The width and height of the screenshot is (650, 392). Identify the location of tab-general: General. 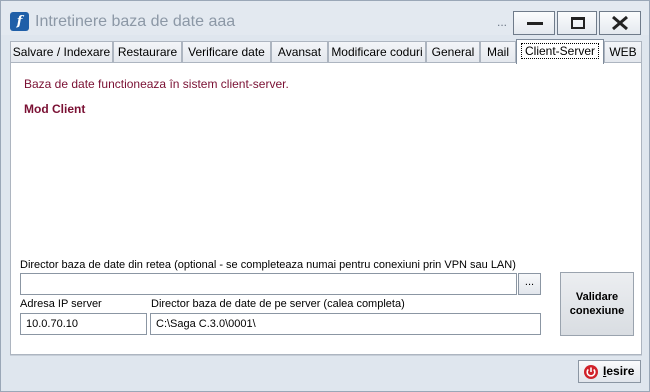
(453, 52).